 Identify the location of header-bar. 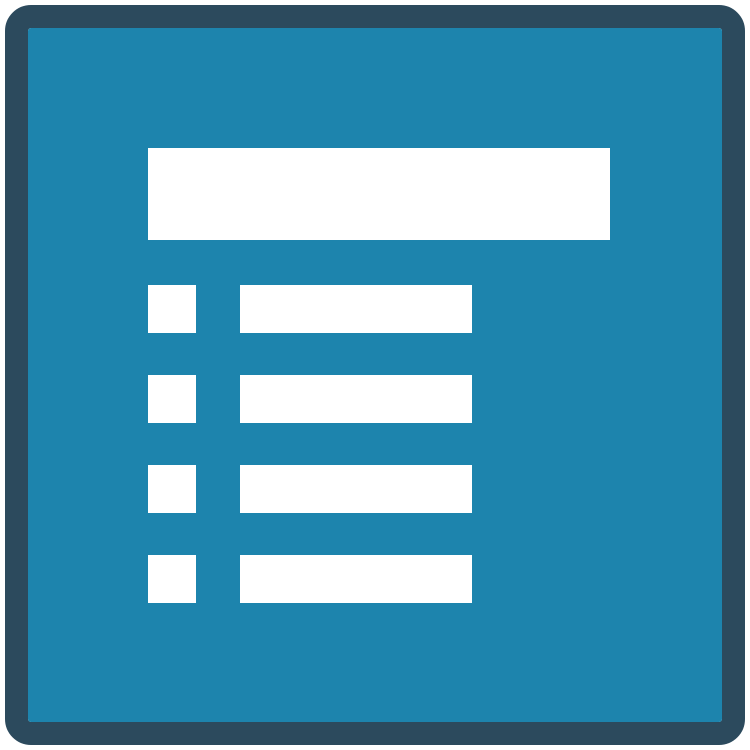
(379, 194).